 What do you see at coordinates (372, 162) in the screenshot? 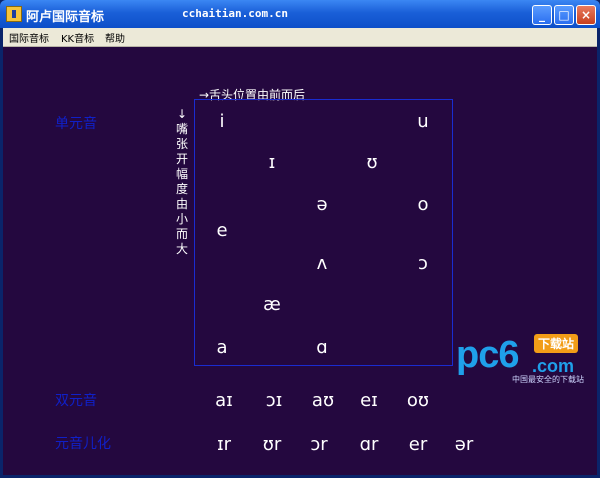
I see `vowel-short-u: ʊ` at bounding box center [372, 162].